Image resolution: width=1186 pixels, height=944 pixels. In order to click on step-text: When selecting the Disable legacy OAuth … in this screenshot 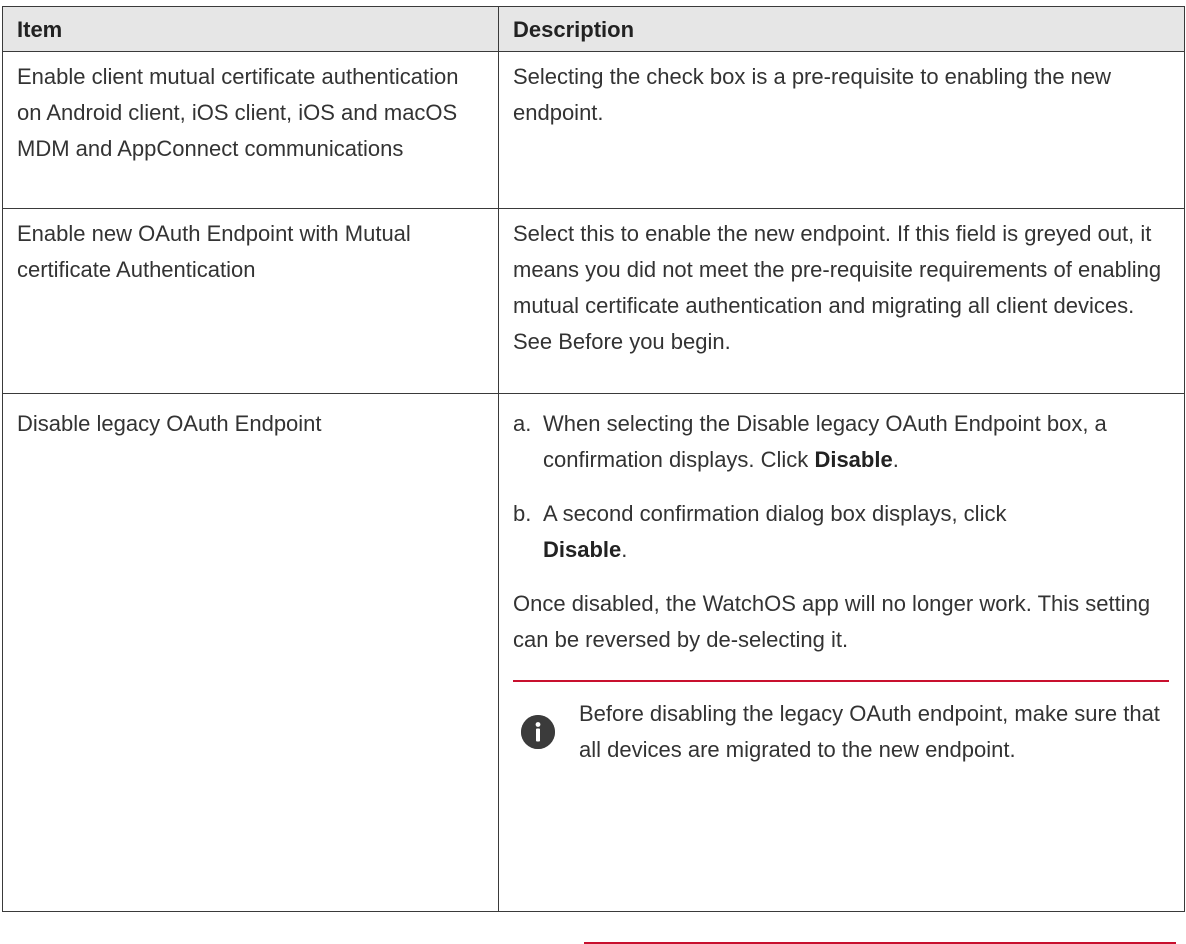, I will do `click(856, 442)`.